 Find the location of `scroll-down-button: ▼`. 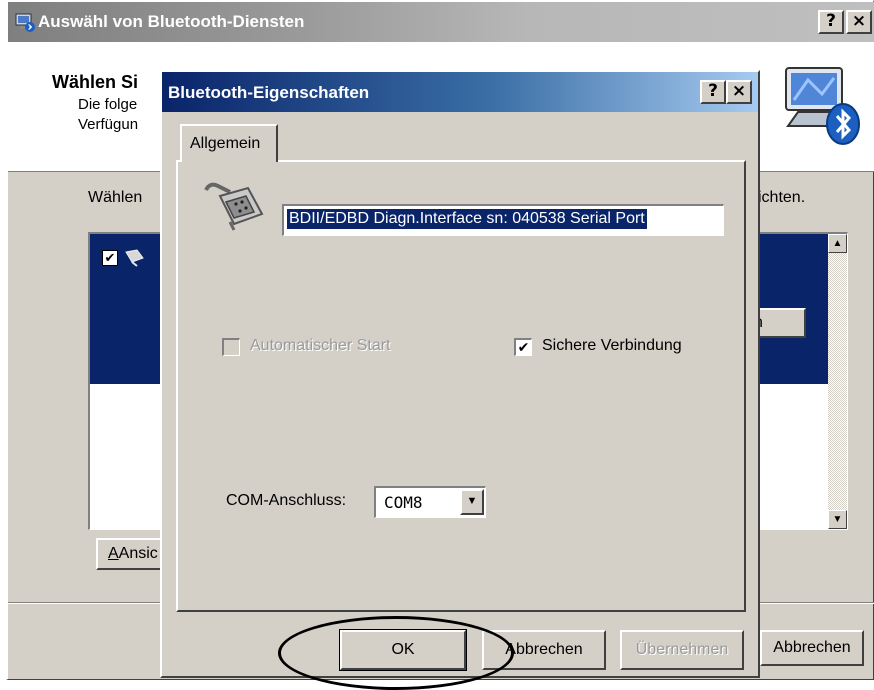

scroll-down-button: ▼ is located at coordinates (837, 519).